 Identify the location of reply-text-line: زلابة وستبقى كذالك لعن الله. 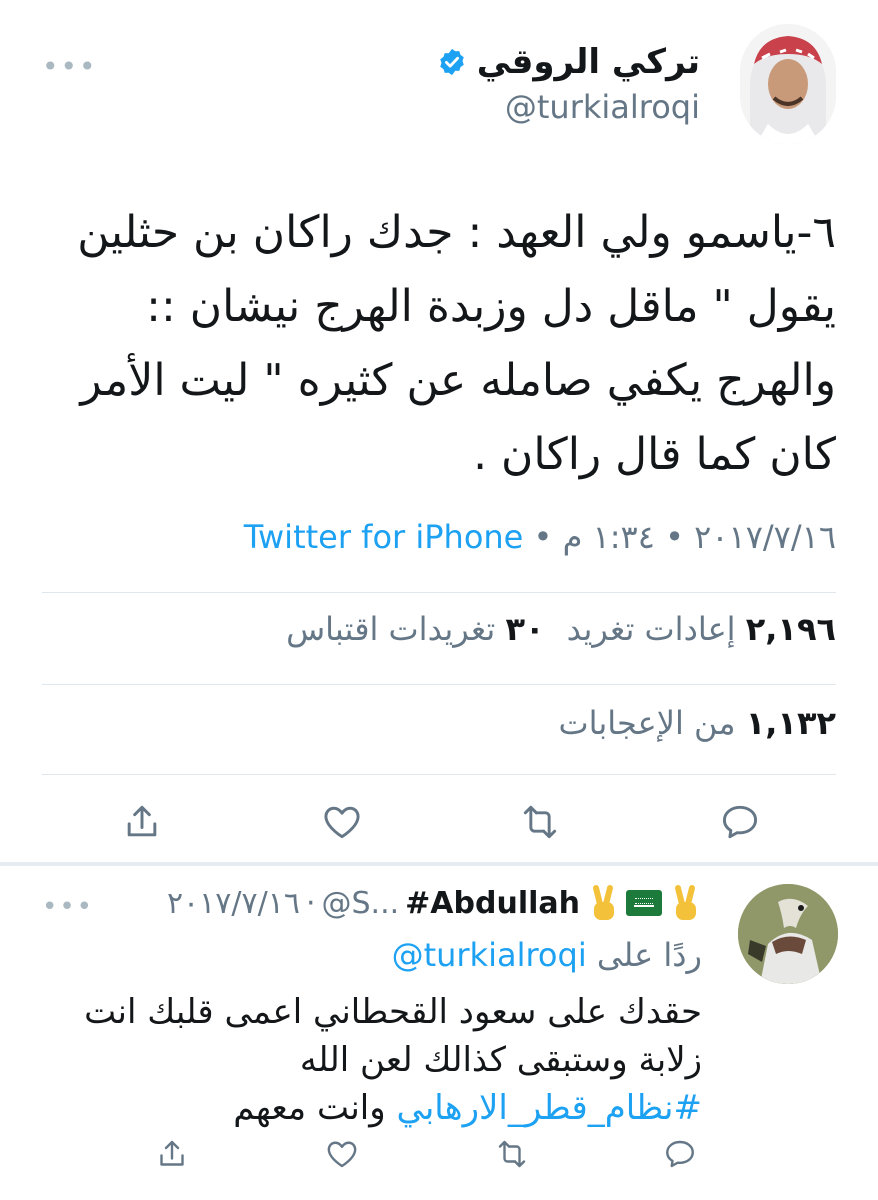
(500, 1060).